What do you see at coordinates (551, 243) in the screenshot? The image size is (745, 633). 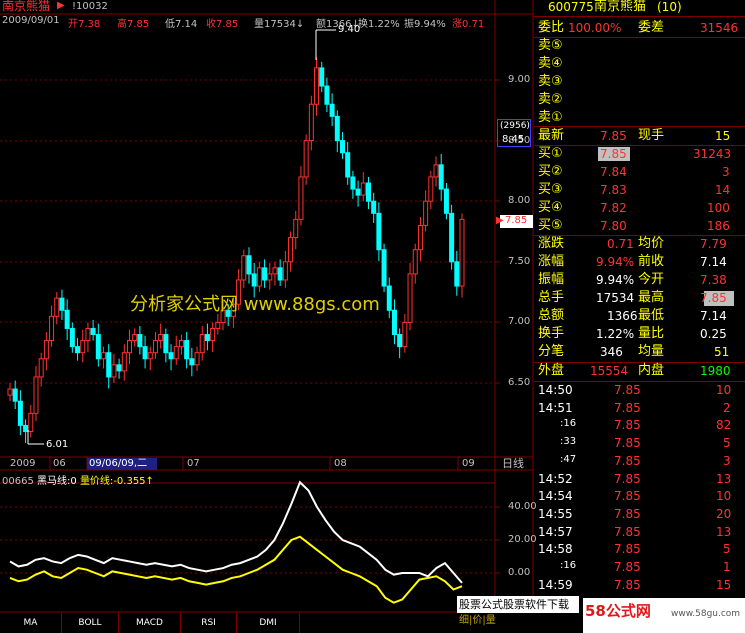 I see `stat-label: 涨跌` at bounding box center [551, 243].